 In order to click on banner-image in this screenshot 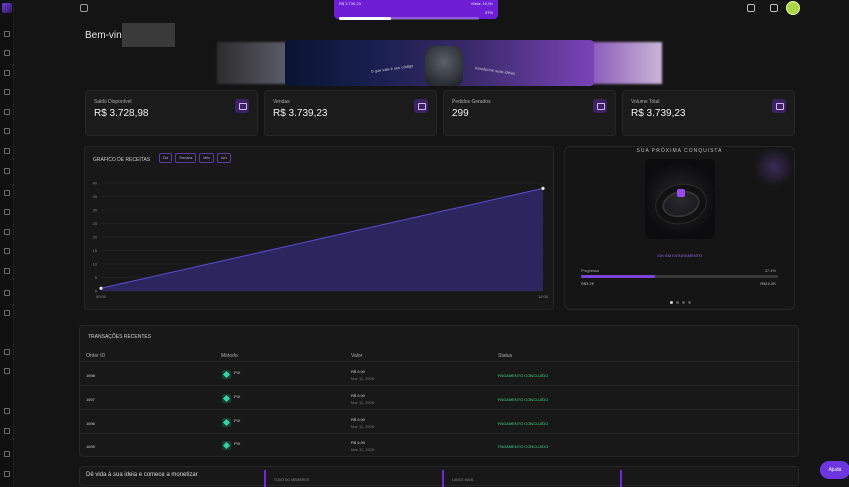, I will do `click(444, 66)`.